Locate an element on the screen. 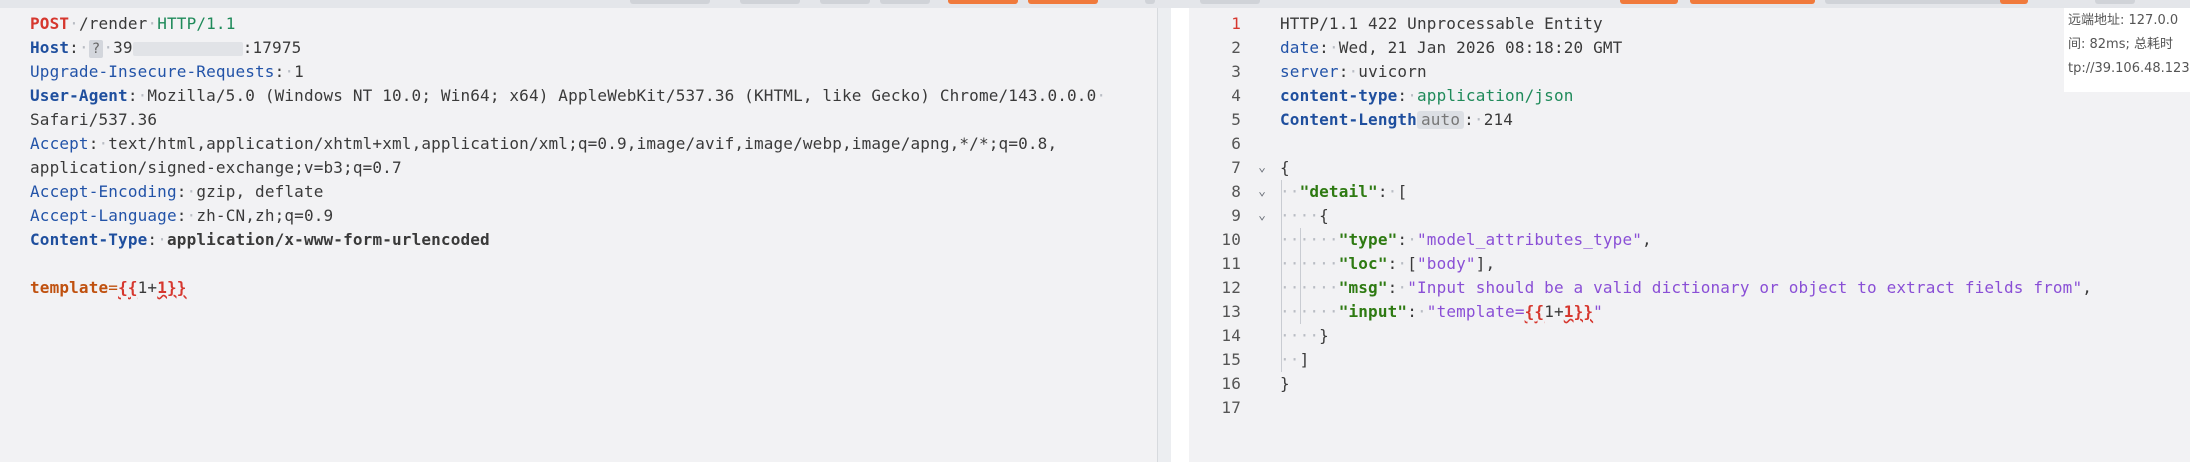  line-number: 15 is located at coordinates (1231, 359).